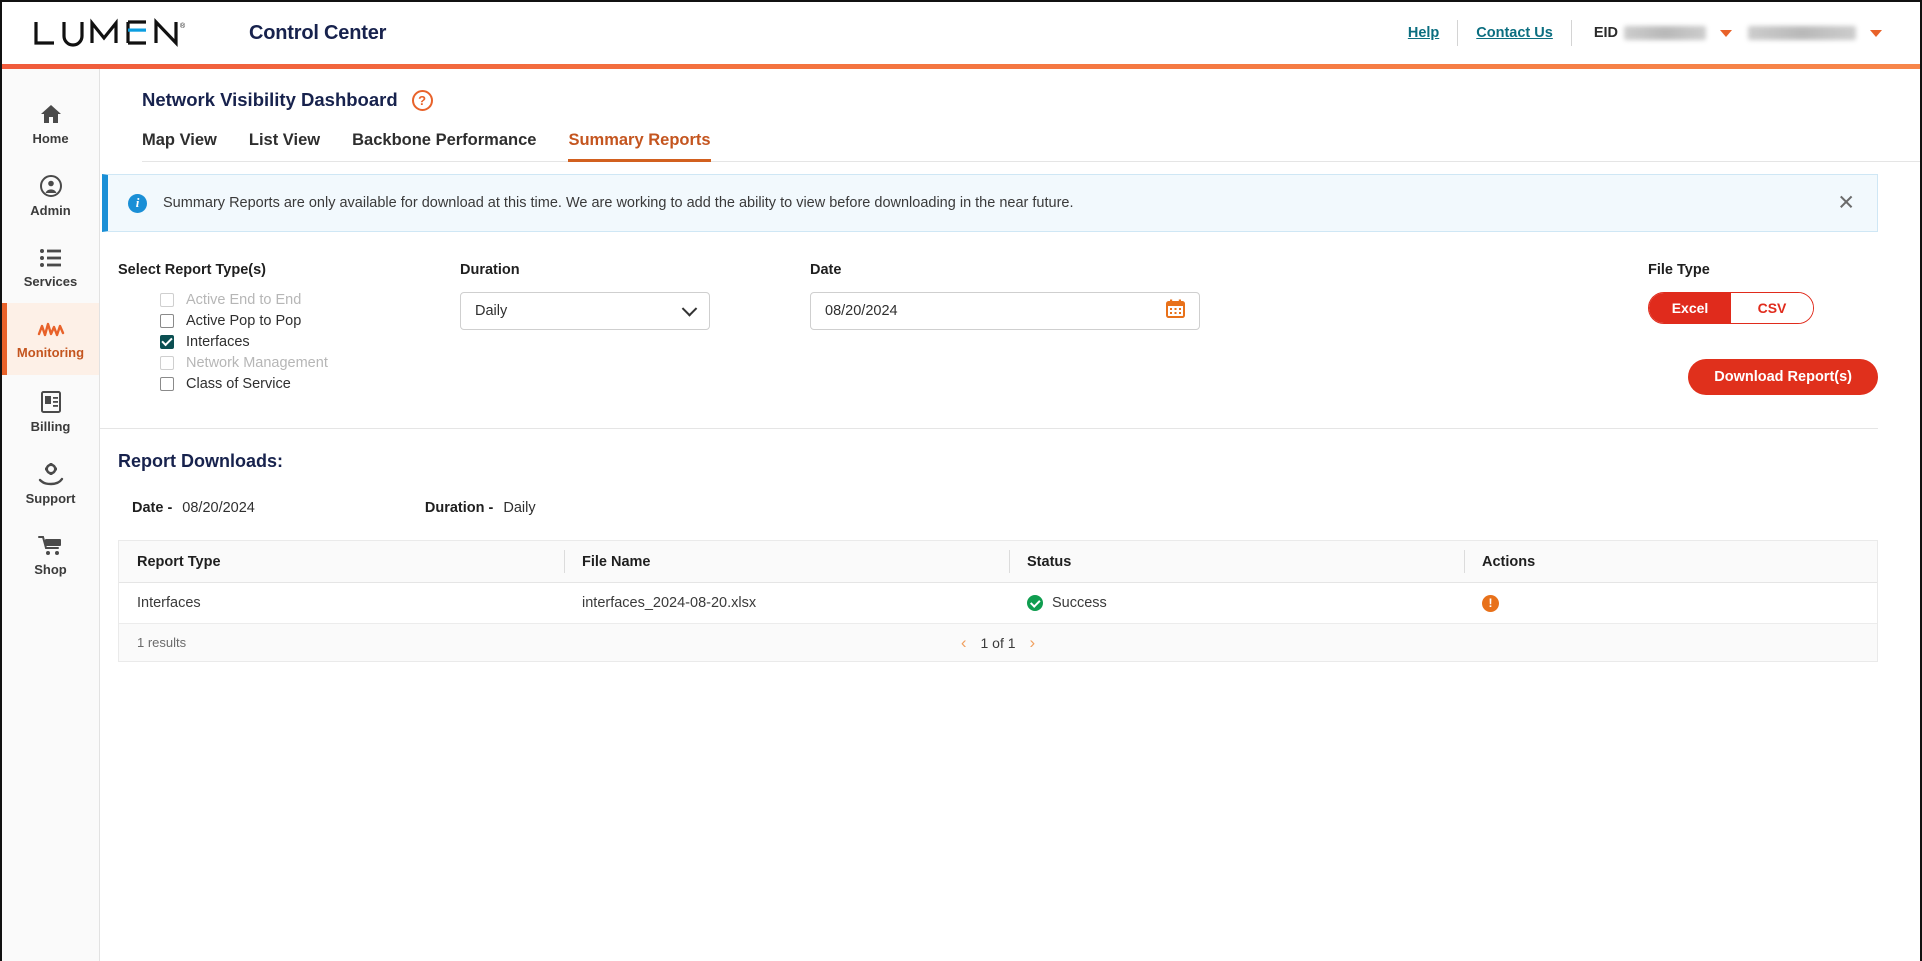 The width and height of the screenshot is (1922, 961). I want to click on report-meta: Date - 08/20/2024 Duration - Daily, so click(998, 508).